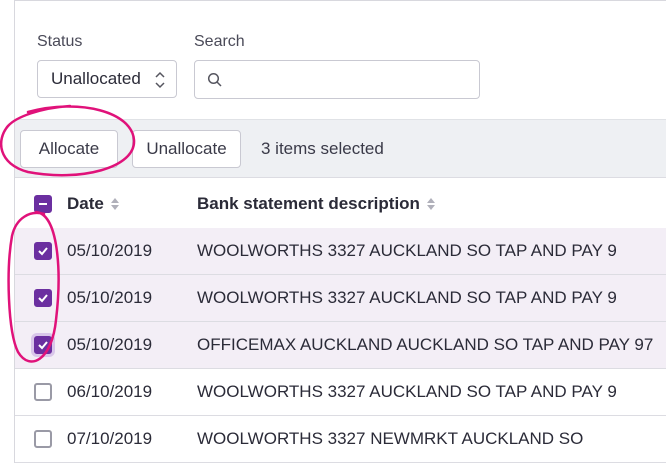 This screenshot has width=666, height=463. I want to click on column-header-description-label: Bank statement description, so click(308, 203).